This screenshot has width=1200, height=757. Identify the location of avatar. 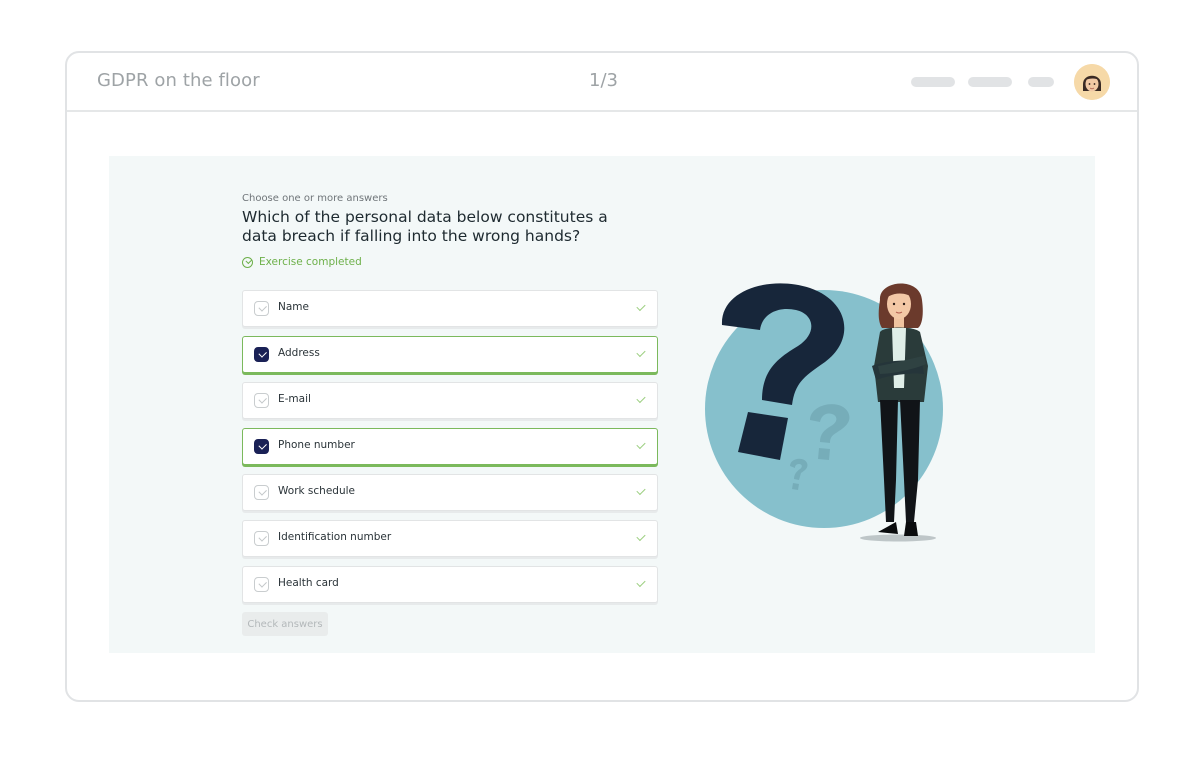
(1092, 82).